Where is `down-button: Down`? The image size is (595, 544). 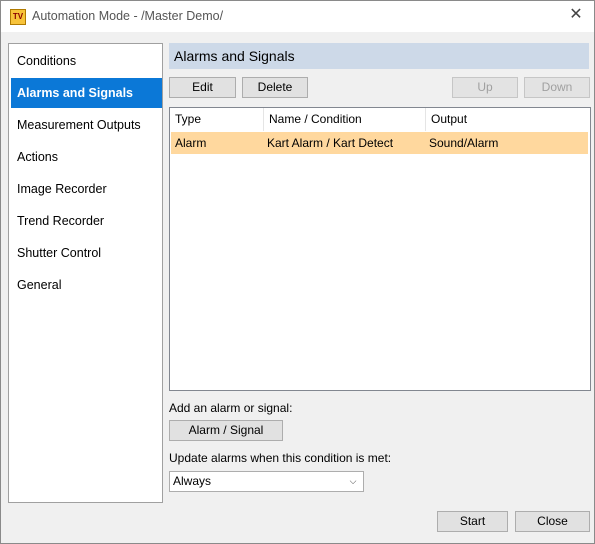
down-button: Down is located at coordinates (557, 87).